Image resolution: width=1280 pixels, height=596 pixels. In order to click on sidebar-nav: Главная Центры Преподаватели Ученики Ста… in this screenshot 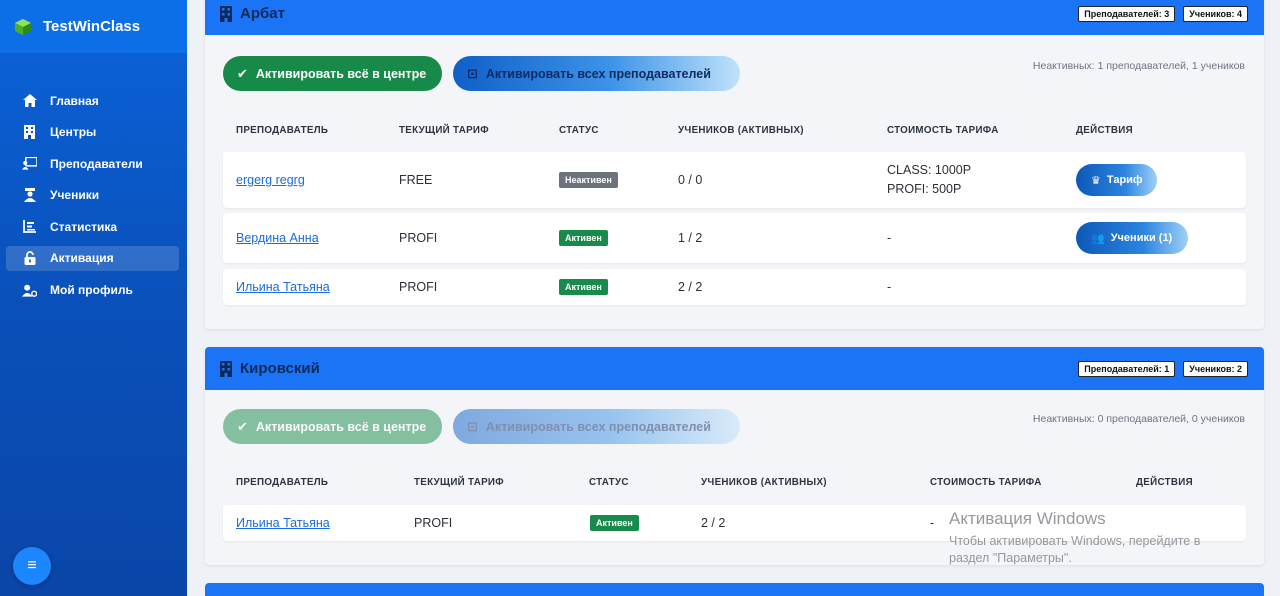, I will do `click(92, 198)`.